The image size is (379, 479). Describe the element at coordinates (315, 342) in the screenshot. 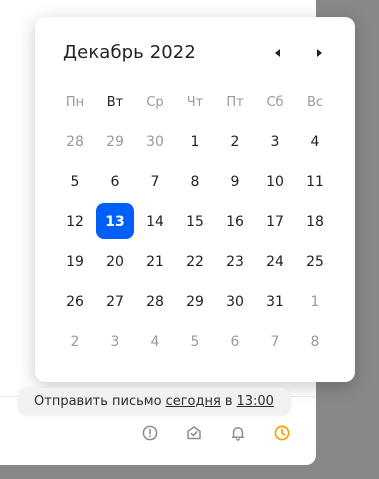

I see `day-cell-other-month: 8` at that location.